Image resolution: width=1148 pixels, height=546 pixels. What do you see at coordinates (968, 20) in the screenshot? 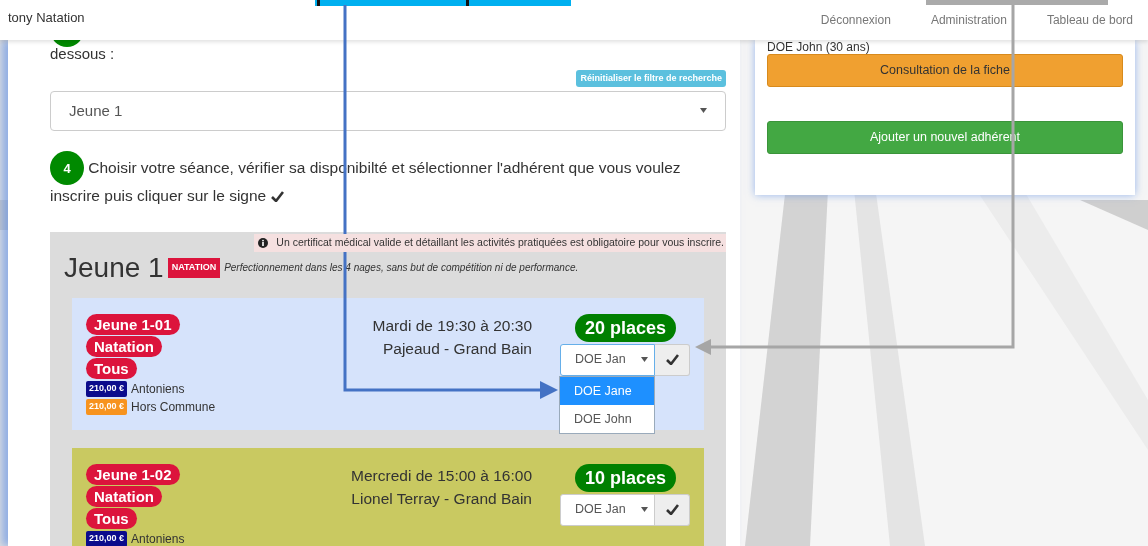
I see `nav-link: Administration` at bounding box center [968, 20].